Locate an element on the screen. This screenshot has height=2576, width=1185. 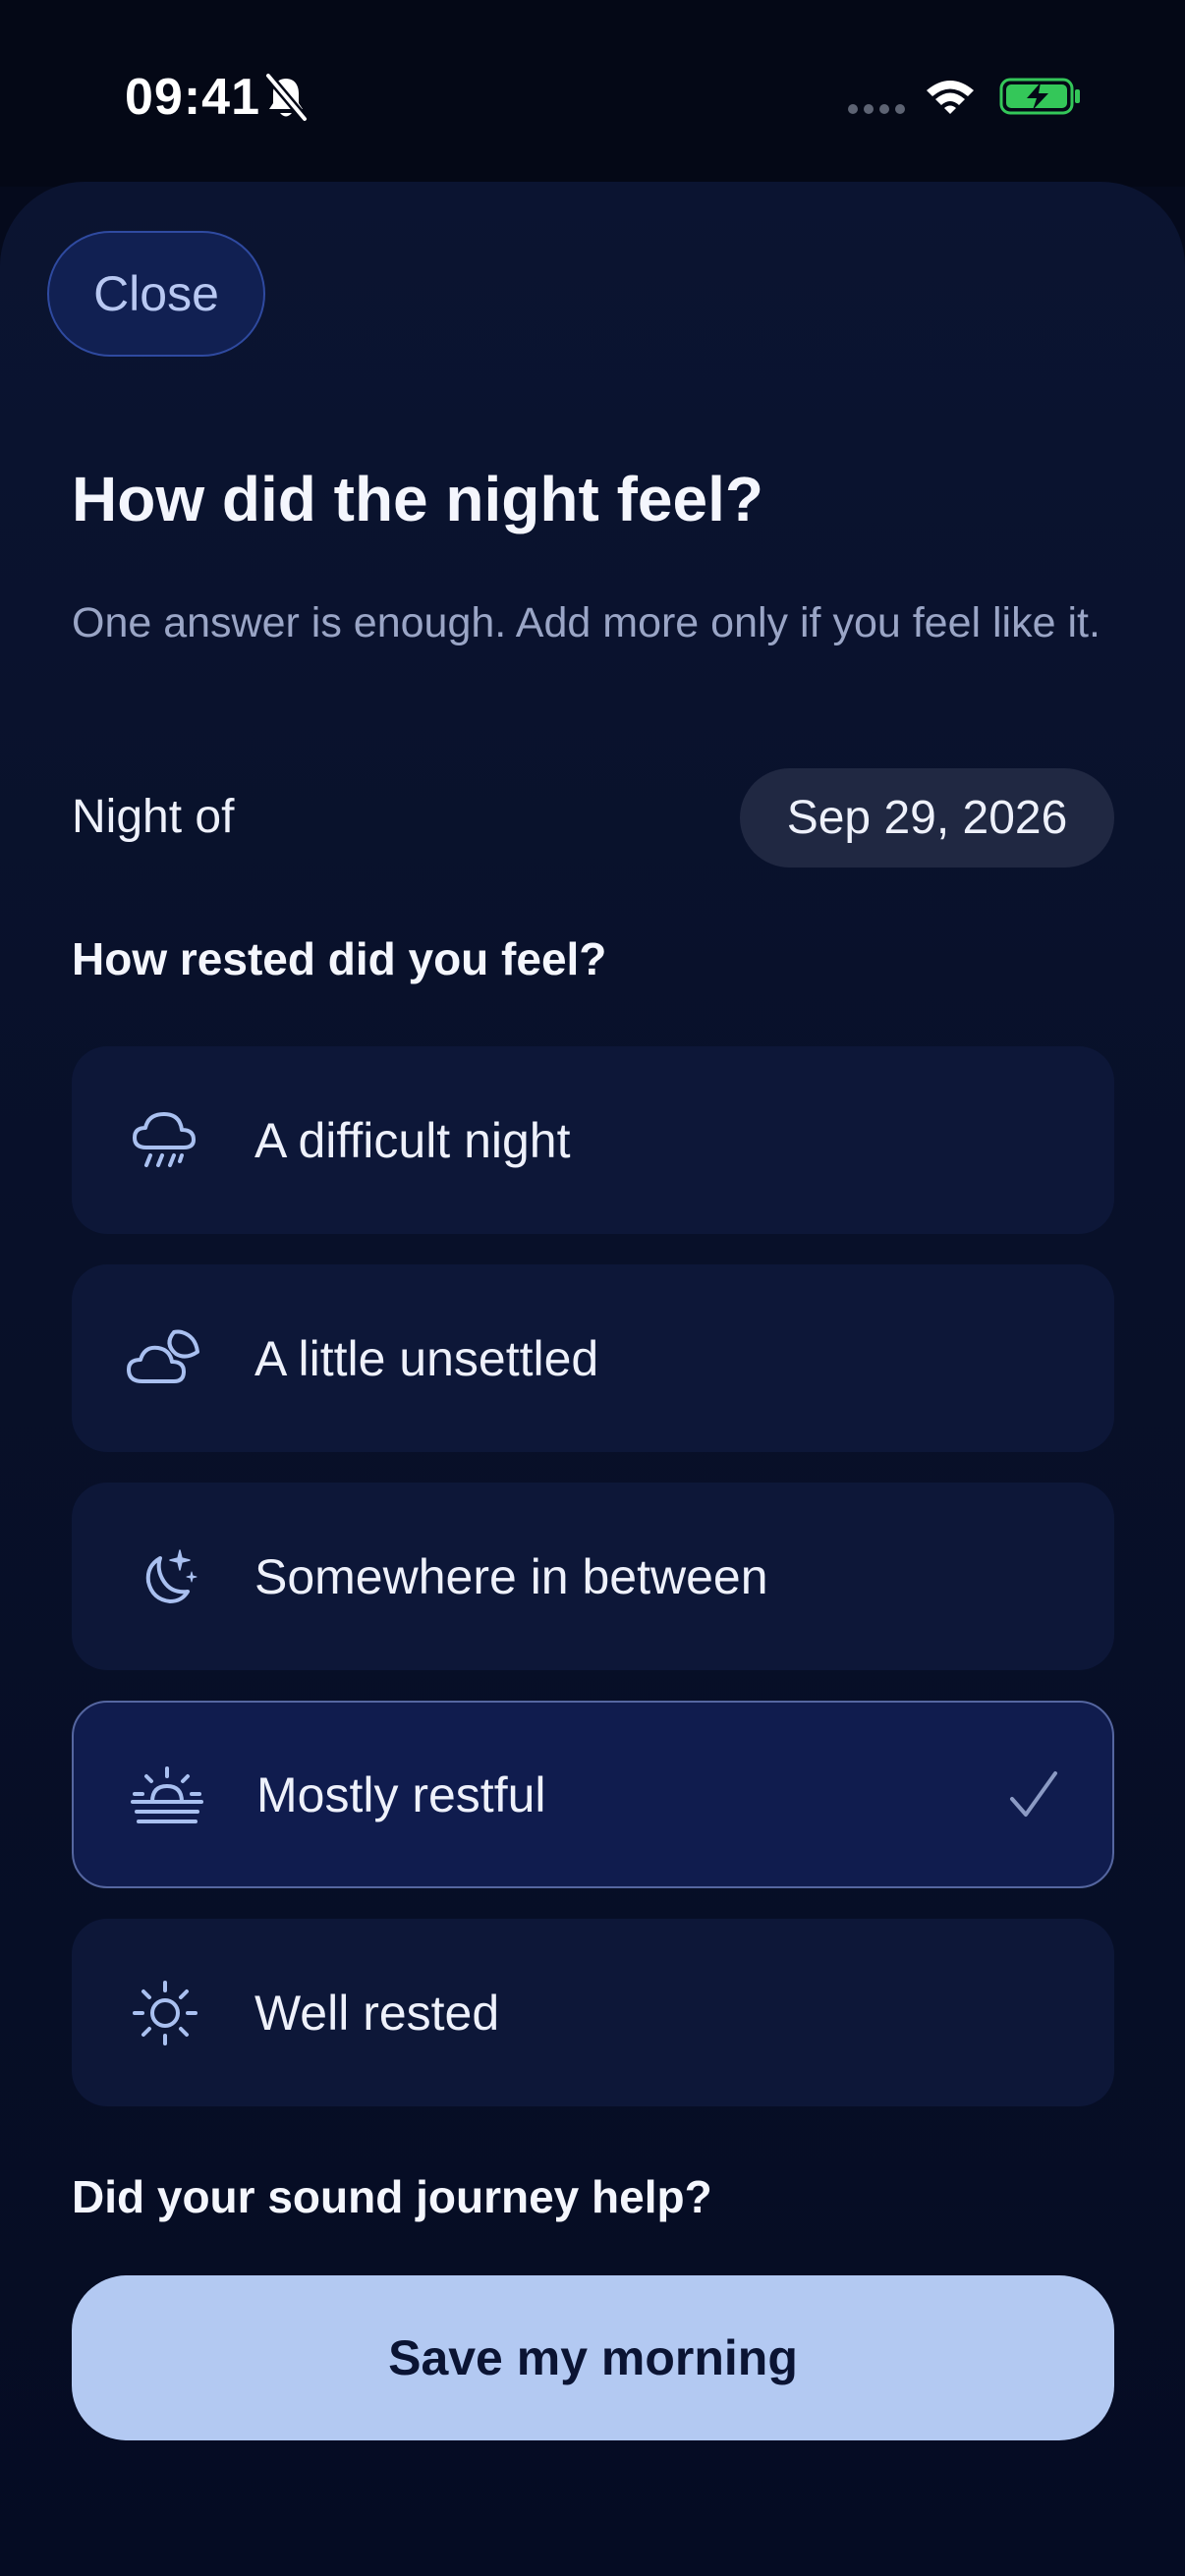
wifi-icon is located at coordinates (951, 97).